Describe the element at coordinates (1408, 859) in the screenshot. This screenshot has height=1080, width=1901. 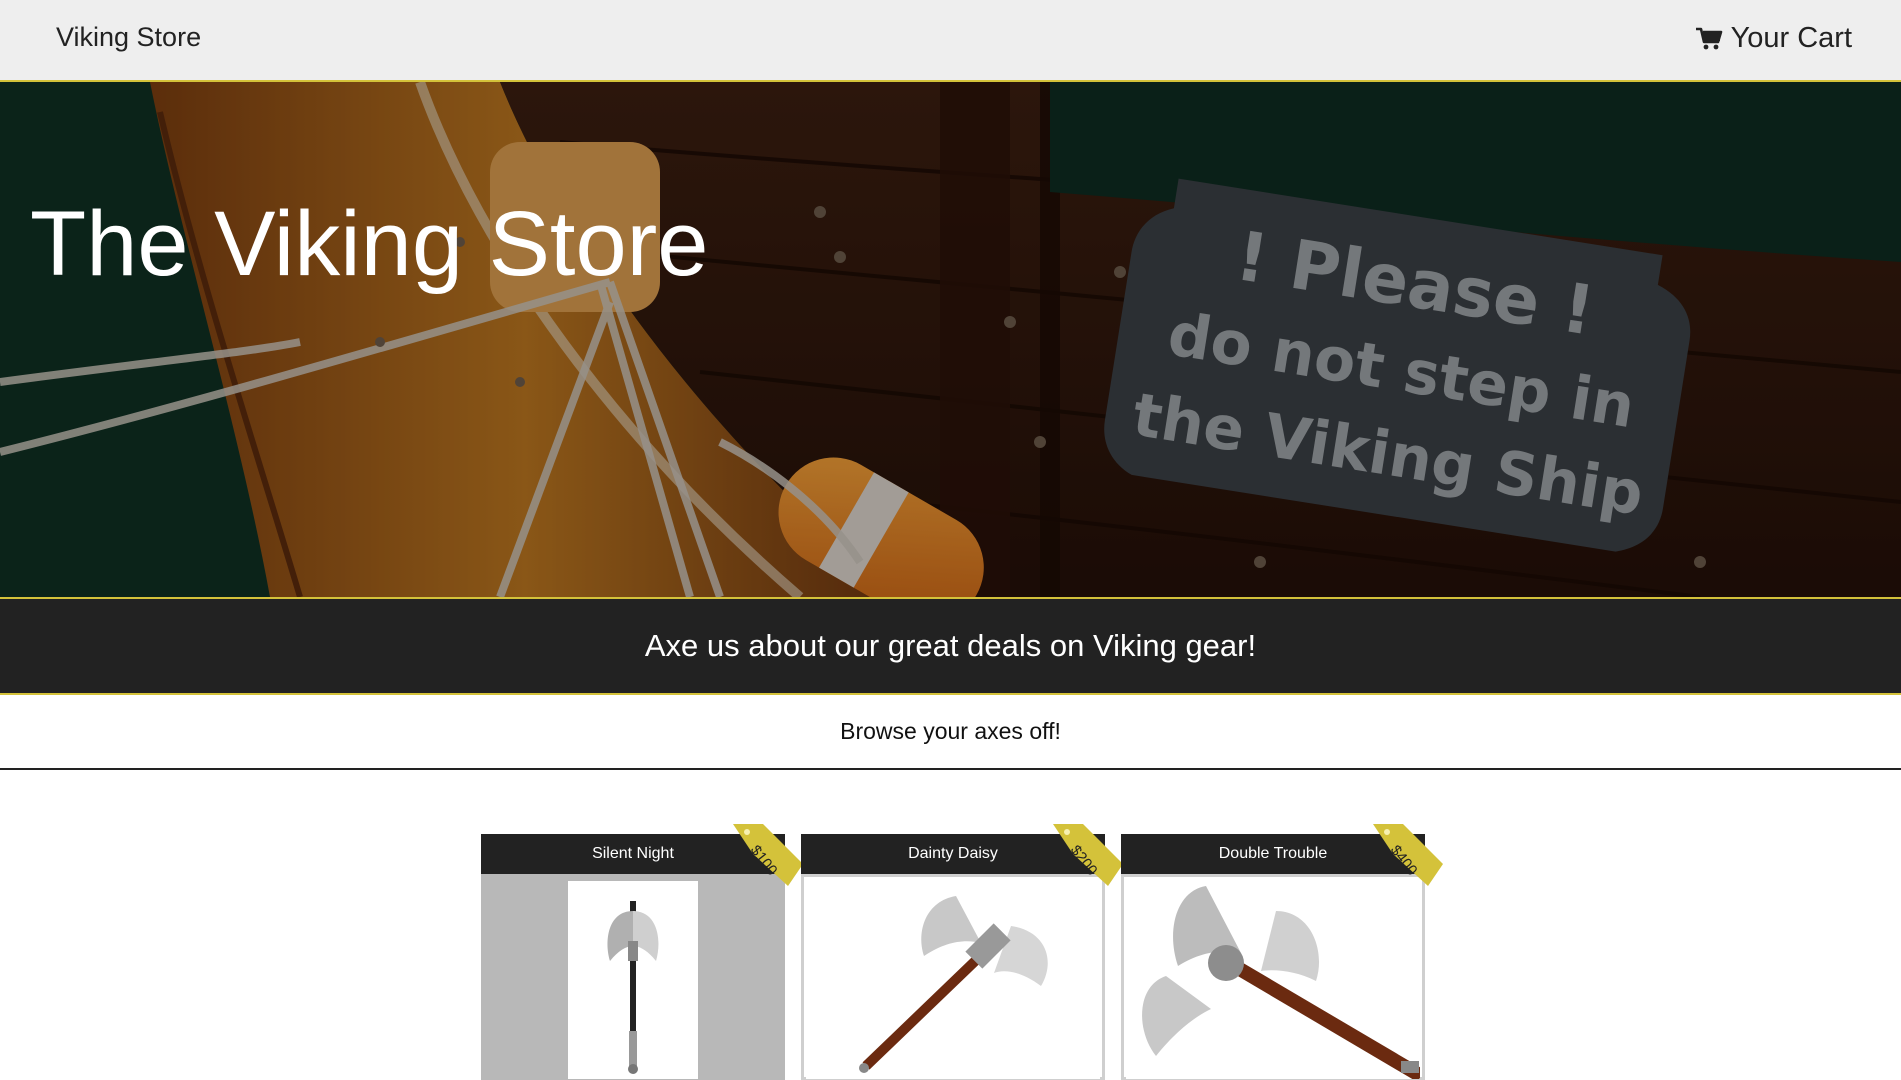
I see `price-tag: $400` at that location.